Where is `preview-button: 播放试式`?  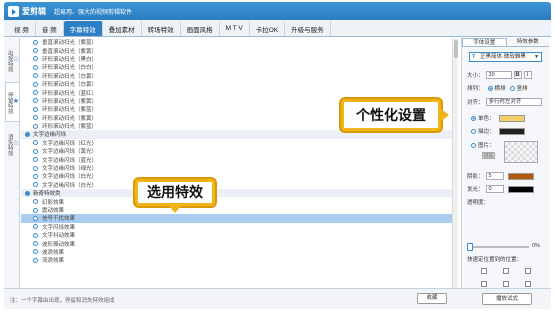 preview-button: 播放试式 is located at coordinates (507, 299).